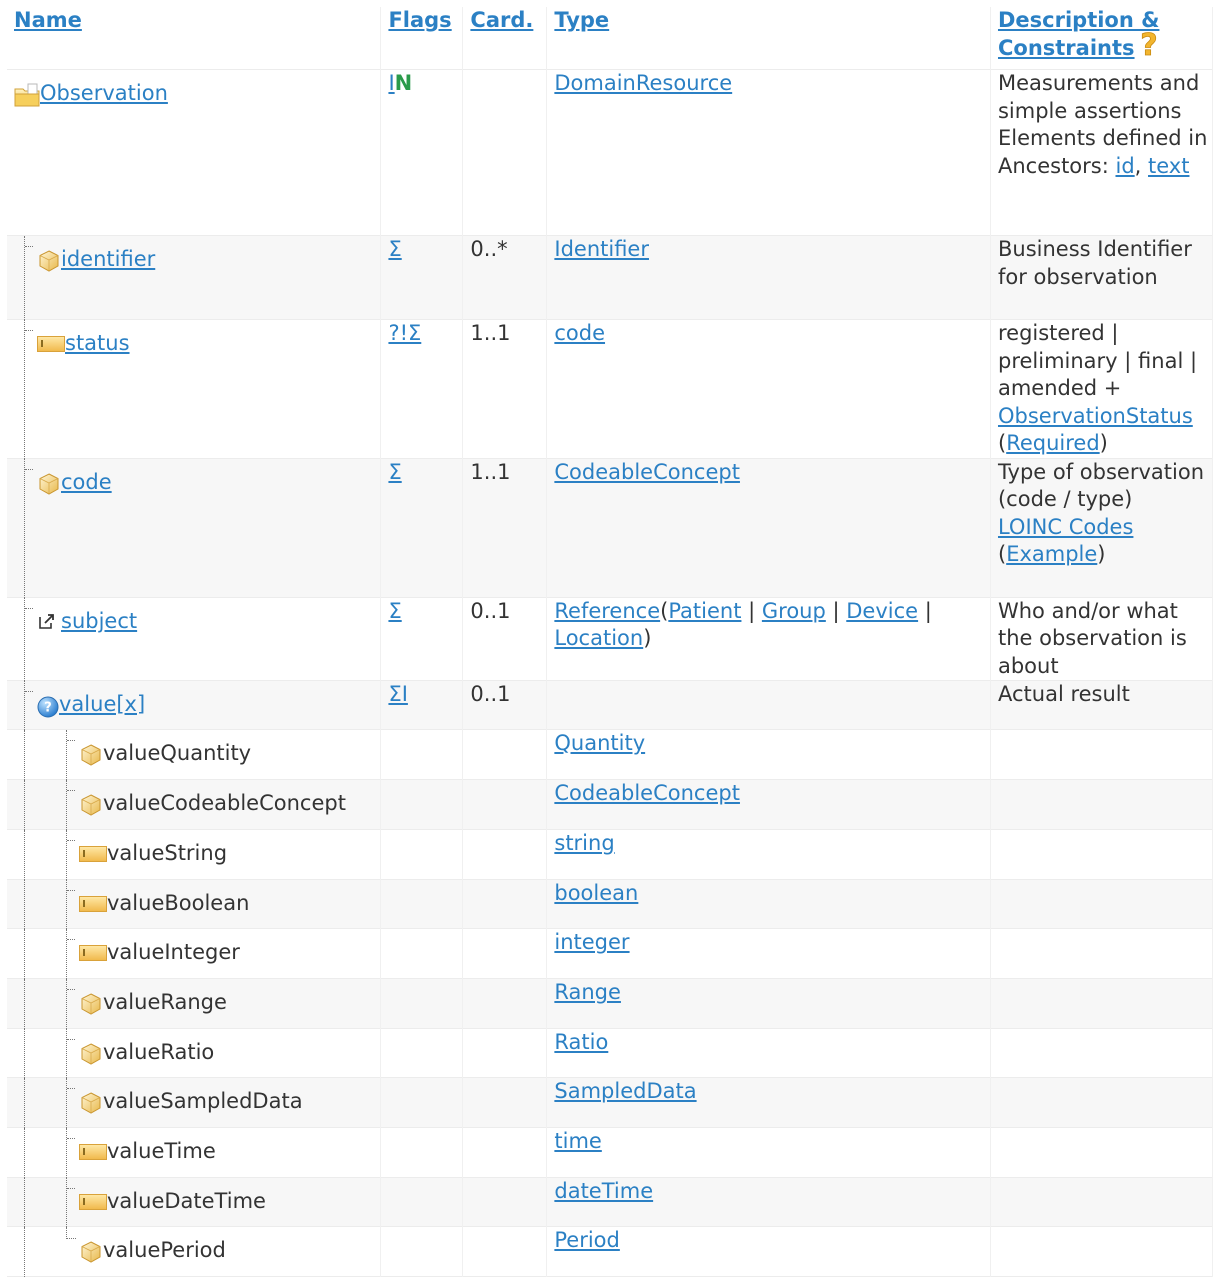 The width and height of the screenshot is (1213, 1277). I want to click on element-name: valueDateTime, so click(186, 1201).